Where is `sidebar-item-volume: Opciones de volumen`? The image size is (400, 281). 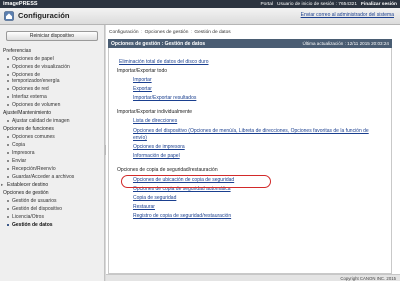
sidebar-item-volume: Opciones de volumen is located at coordinates (33, 105).